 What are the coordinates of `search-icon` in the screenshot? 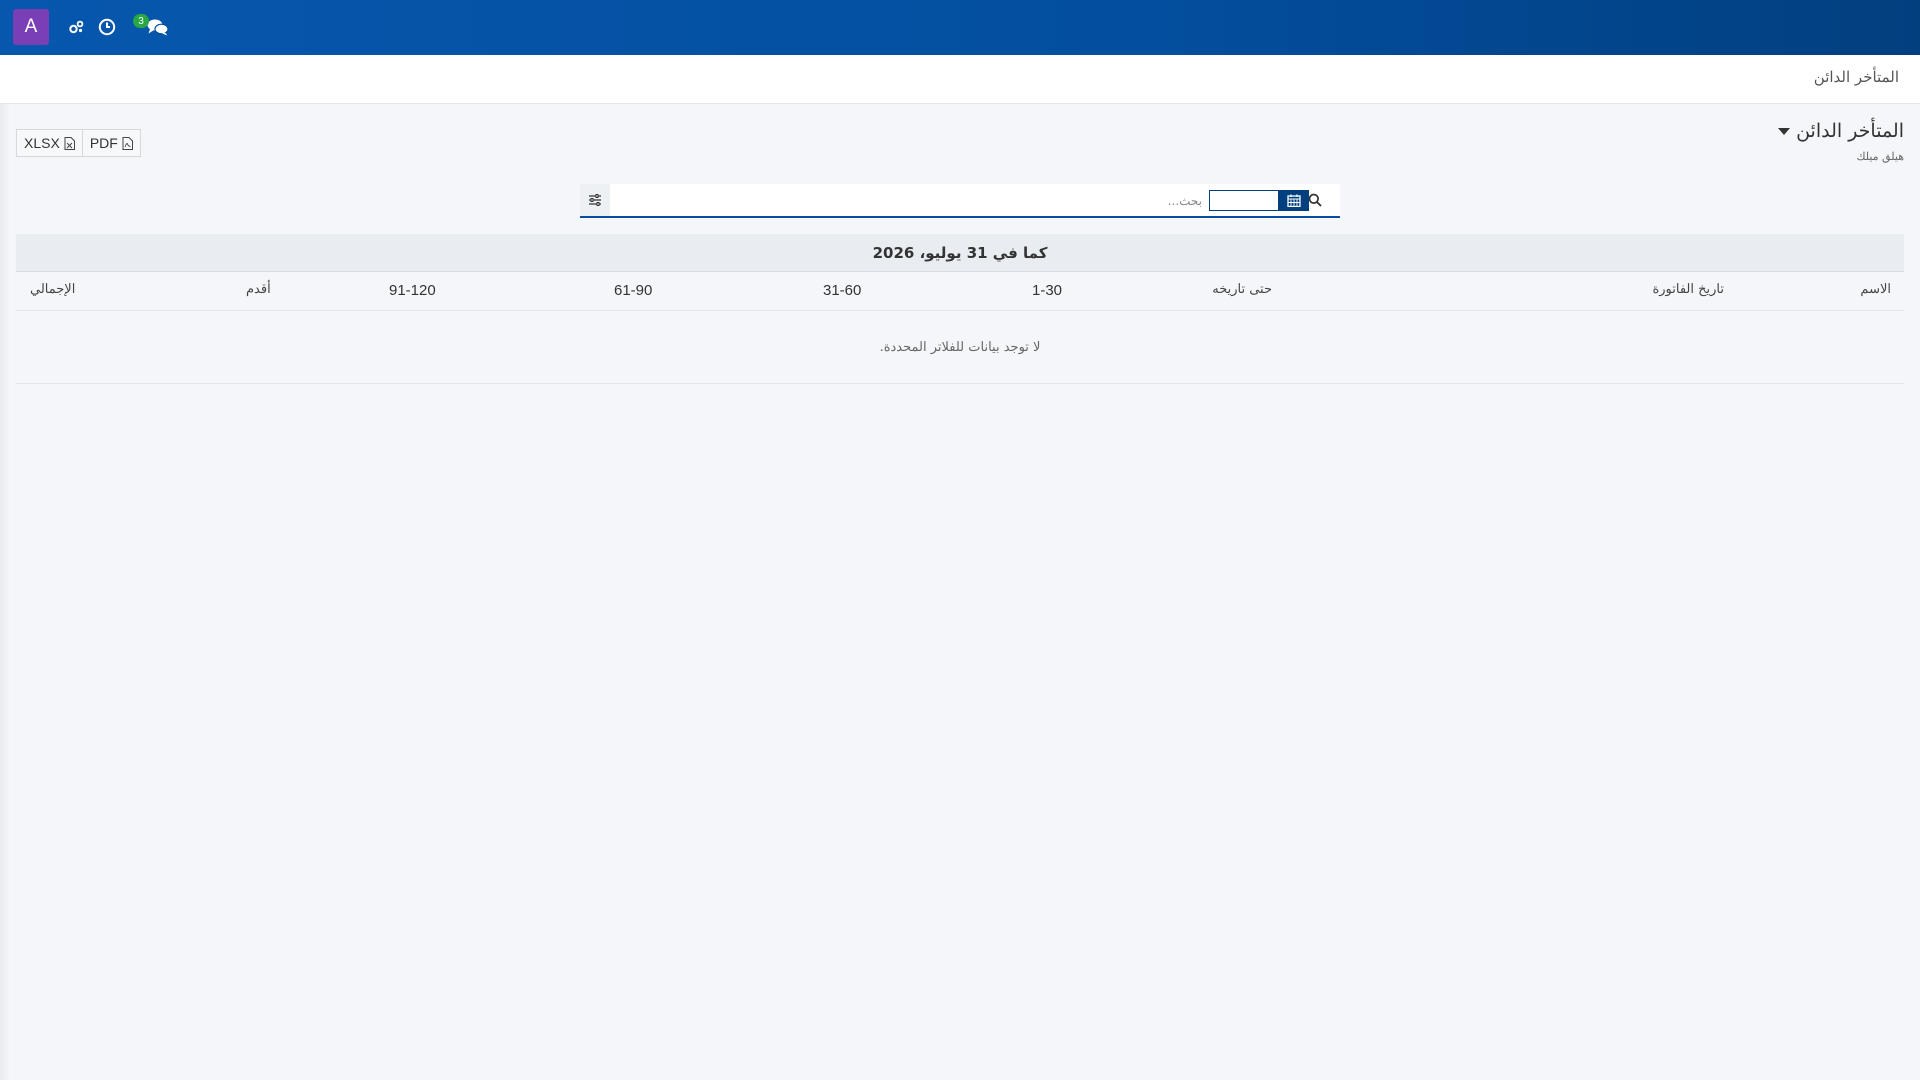 It's located at (1316, 200).